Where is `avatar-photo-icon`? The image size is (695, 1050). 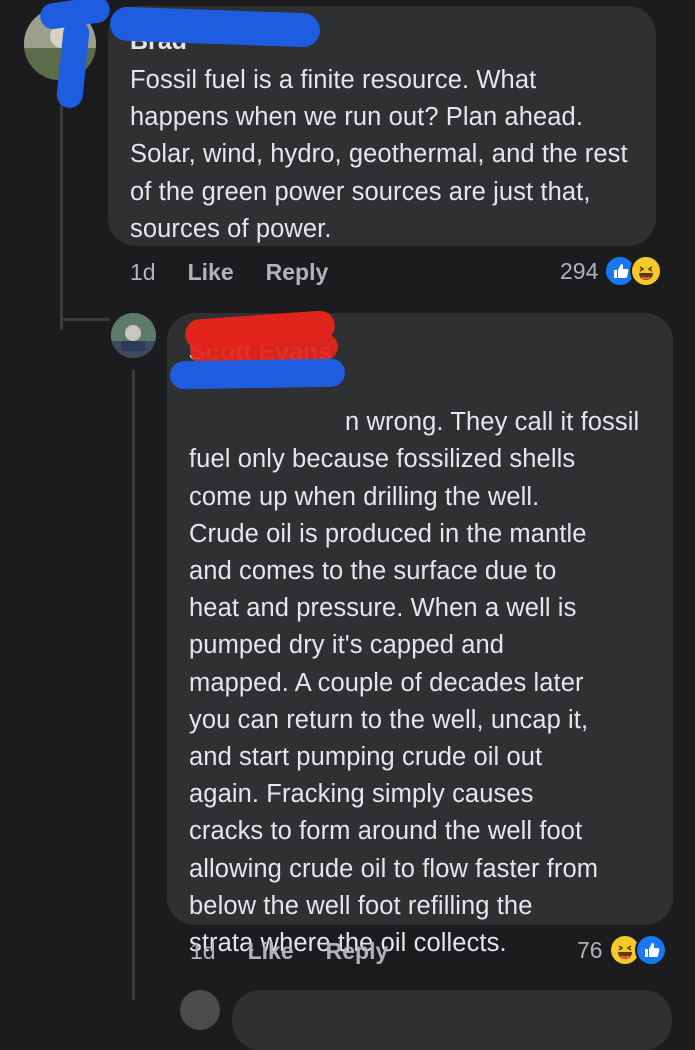 avatar-photo-icon is located at coordinates (133, 335).